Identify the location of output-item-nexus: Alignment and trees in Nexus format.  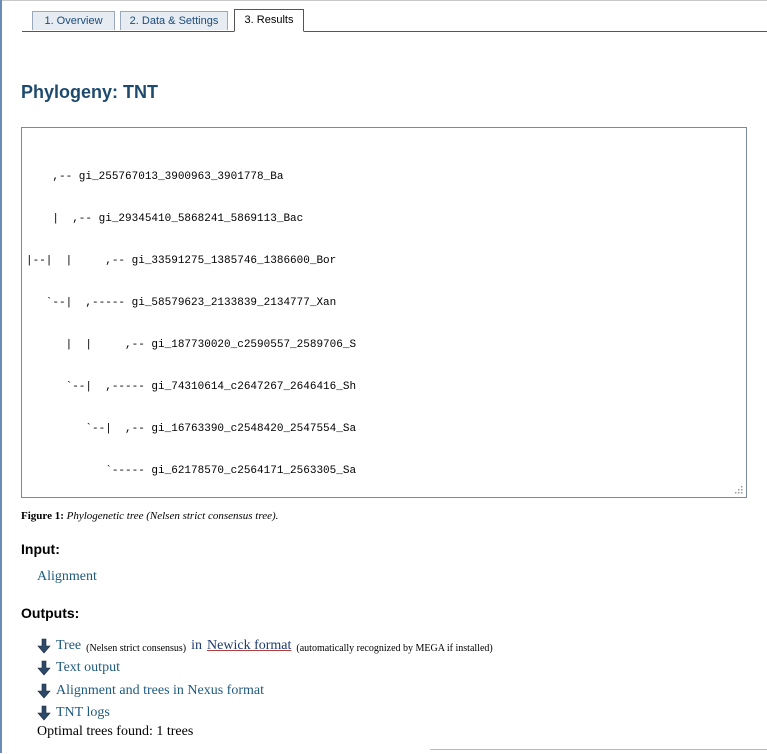
(150, 690).